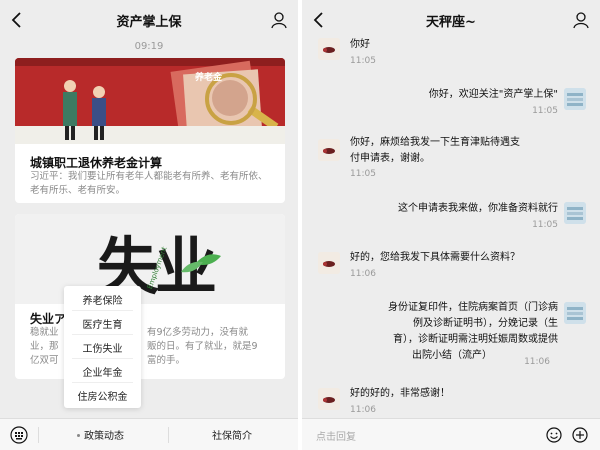 This screenshot has height=450, width=600. Describe the element at coordinates (202, 346) in the screenshot. I see `article-summary-part5: 贩的日。有了就业，就是9` at that location.